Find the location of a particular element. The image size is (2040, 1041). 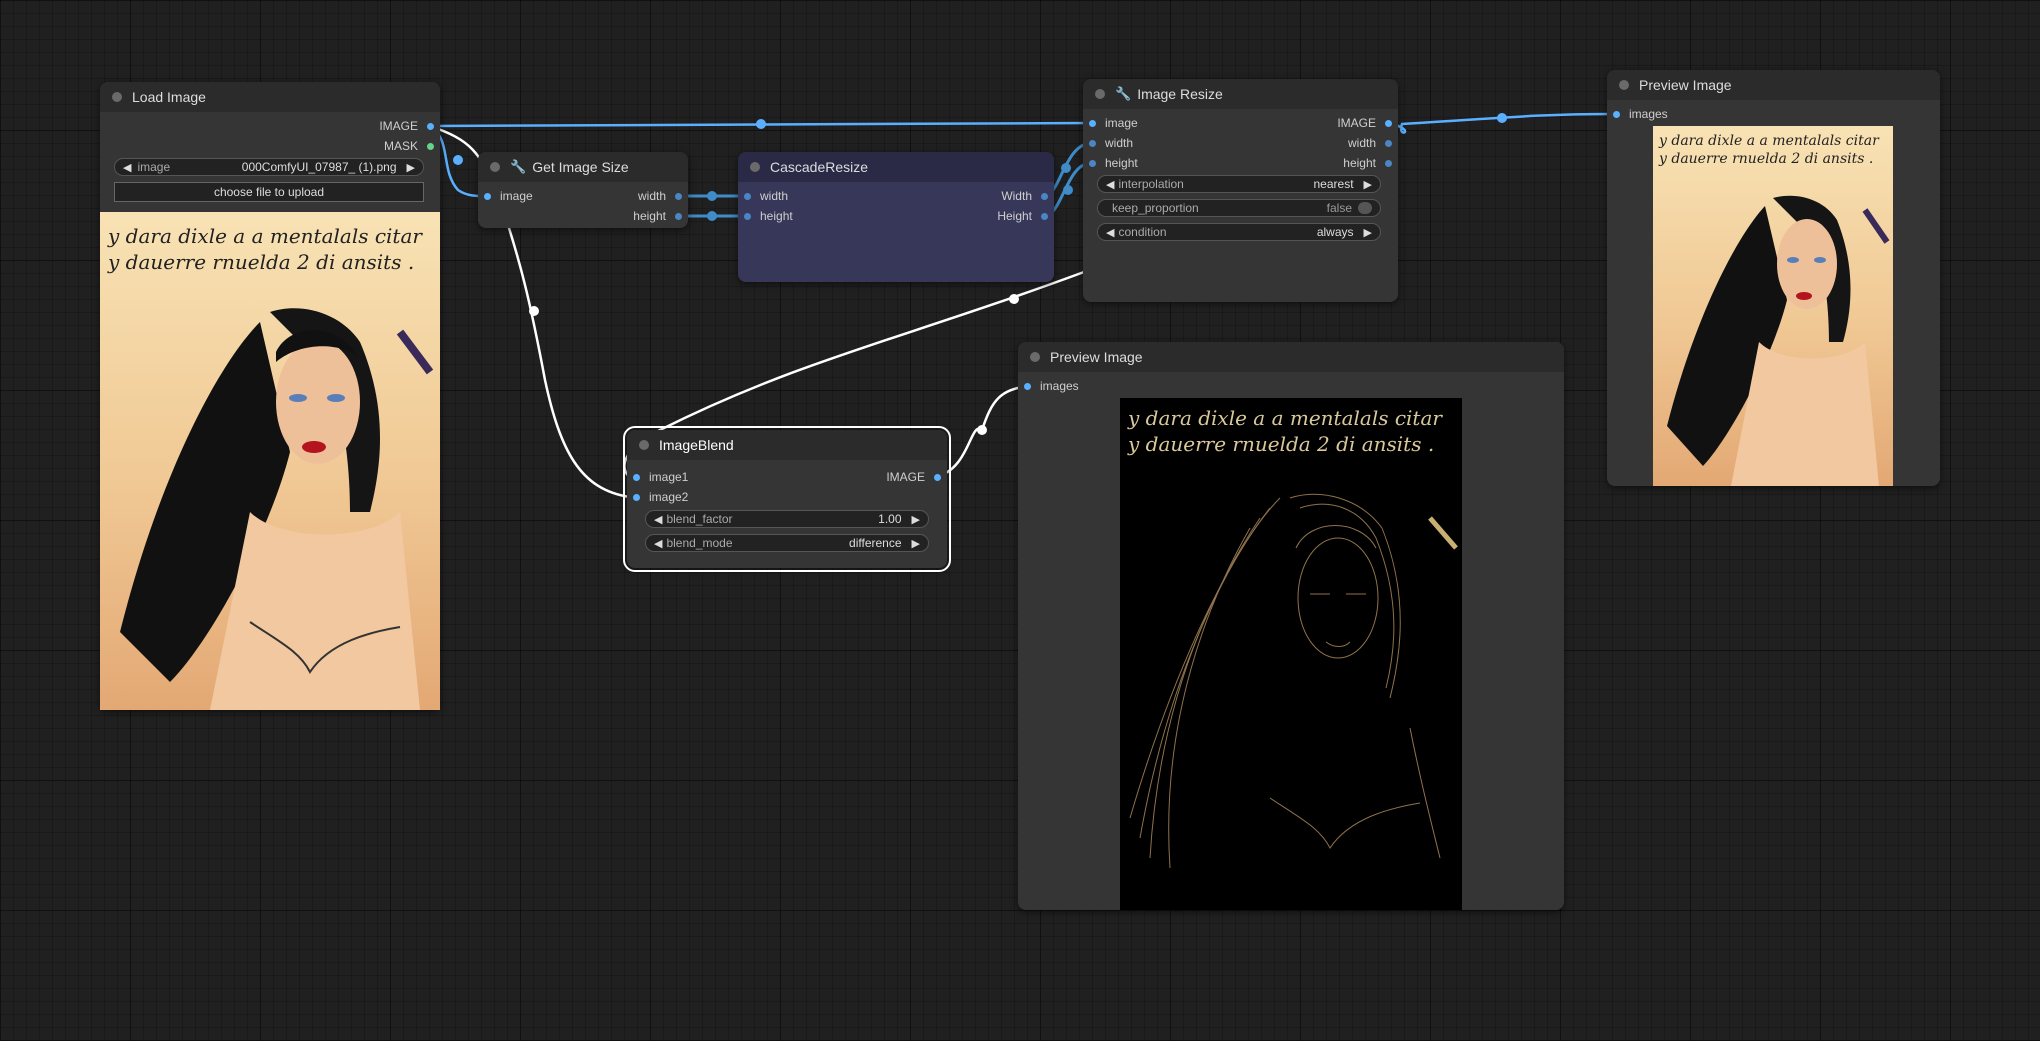

input-image1: image1 is located at coordinates (660, 477).